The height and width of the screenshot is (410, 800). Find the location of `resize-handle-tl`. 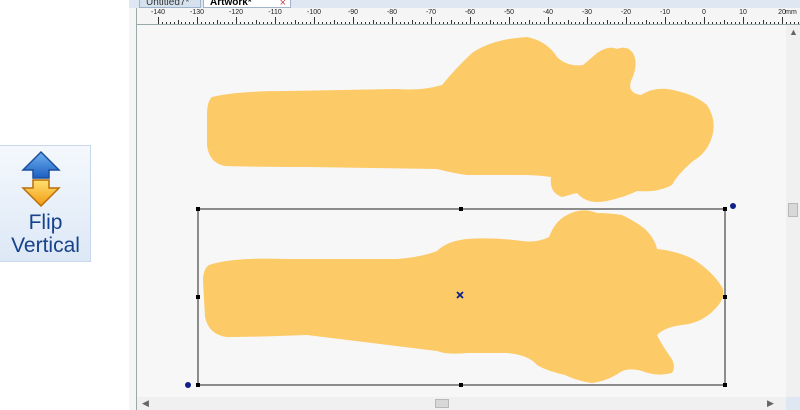

resize-handle-tl is located at coordinates (198, 209).